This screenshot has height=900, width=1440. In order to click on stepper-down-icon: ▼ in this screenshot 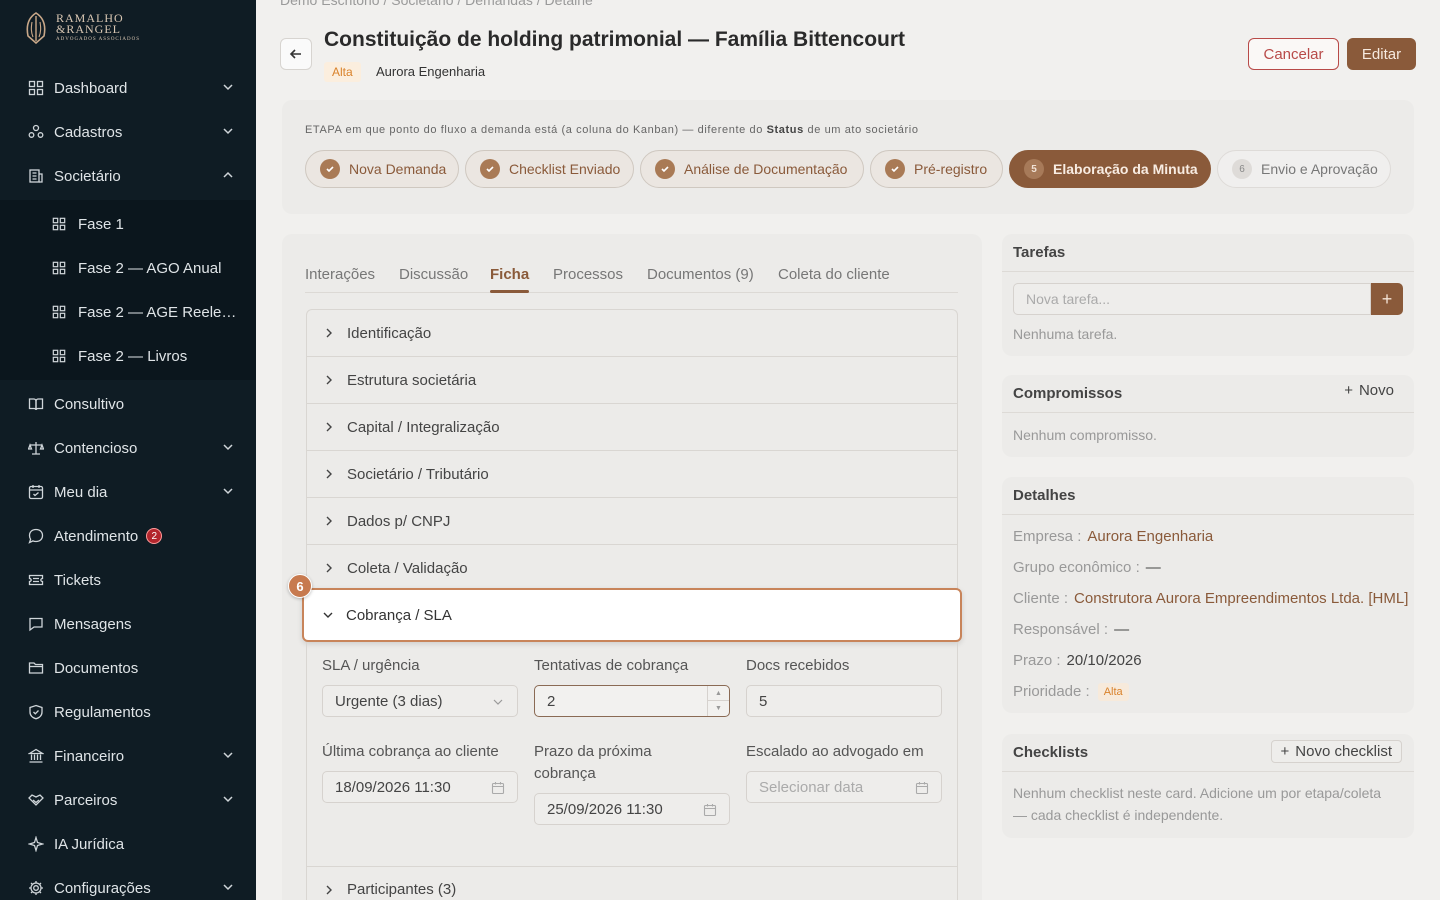, I will do `click(718, 708)`.